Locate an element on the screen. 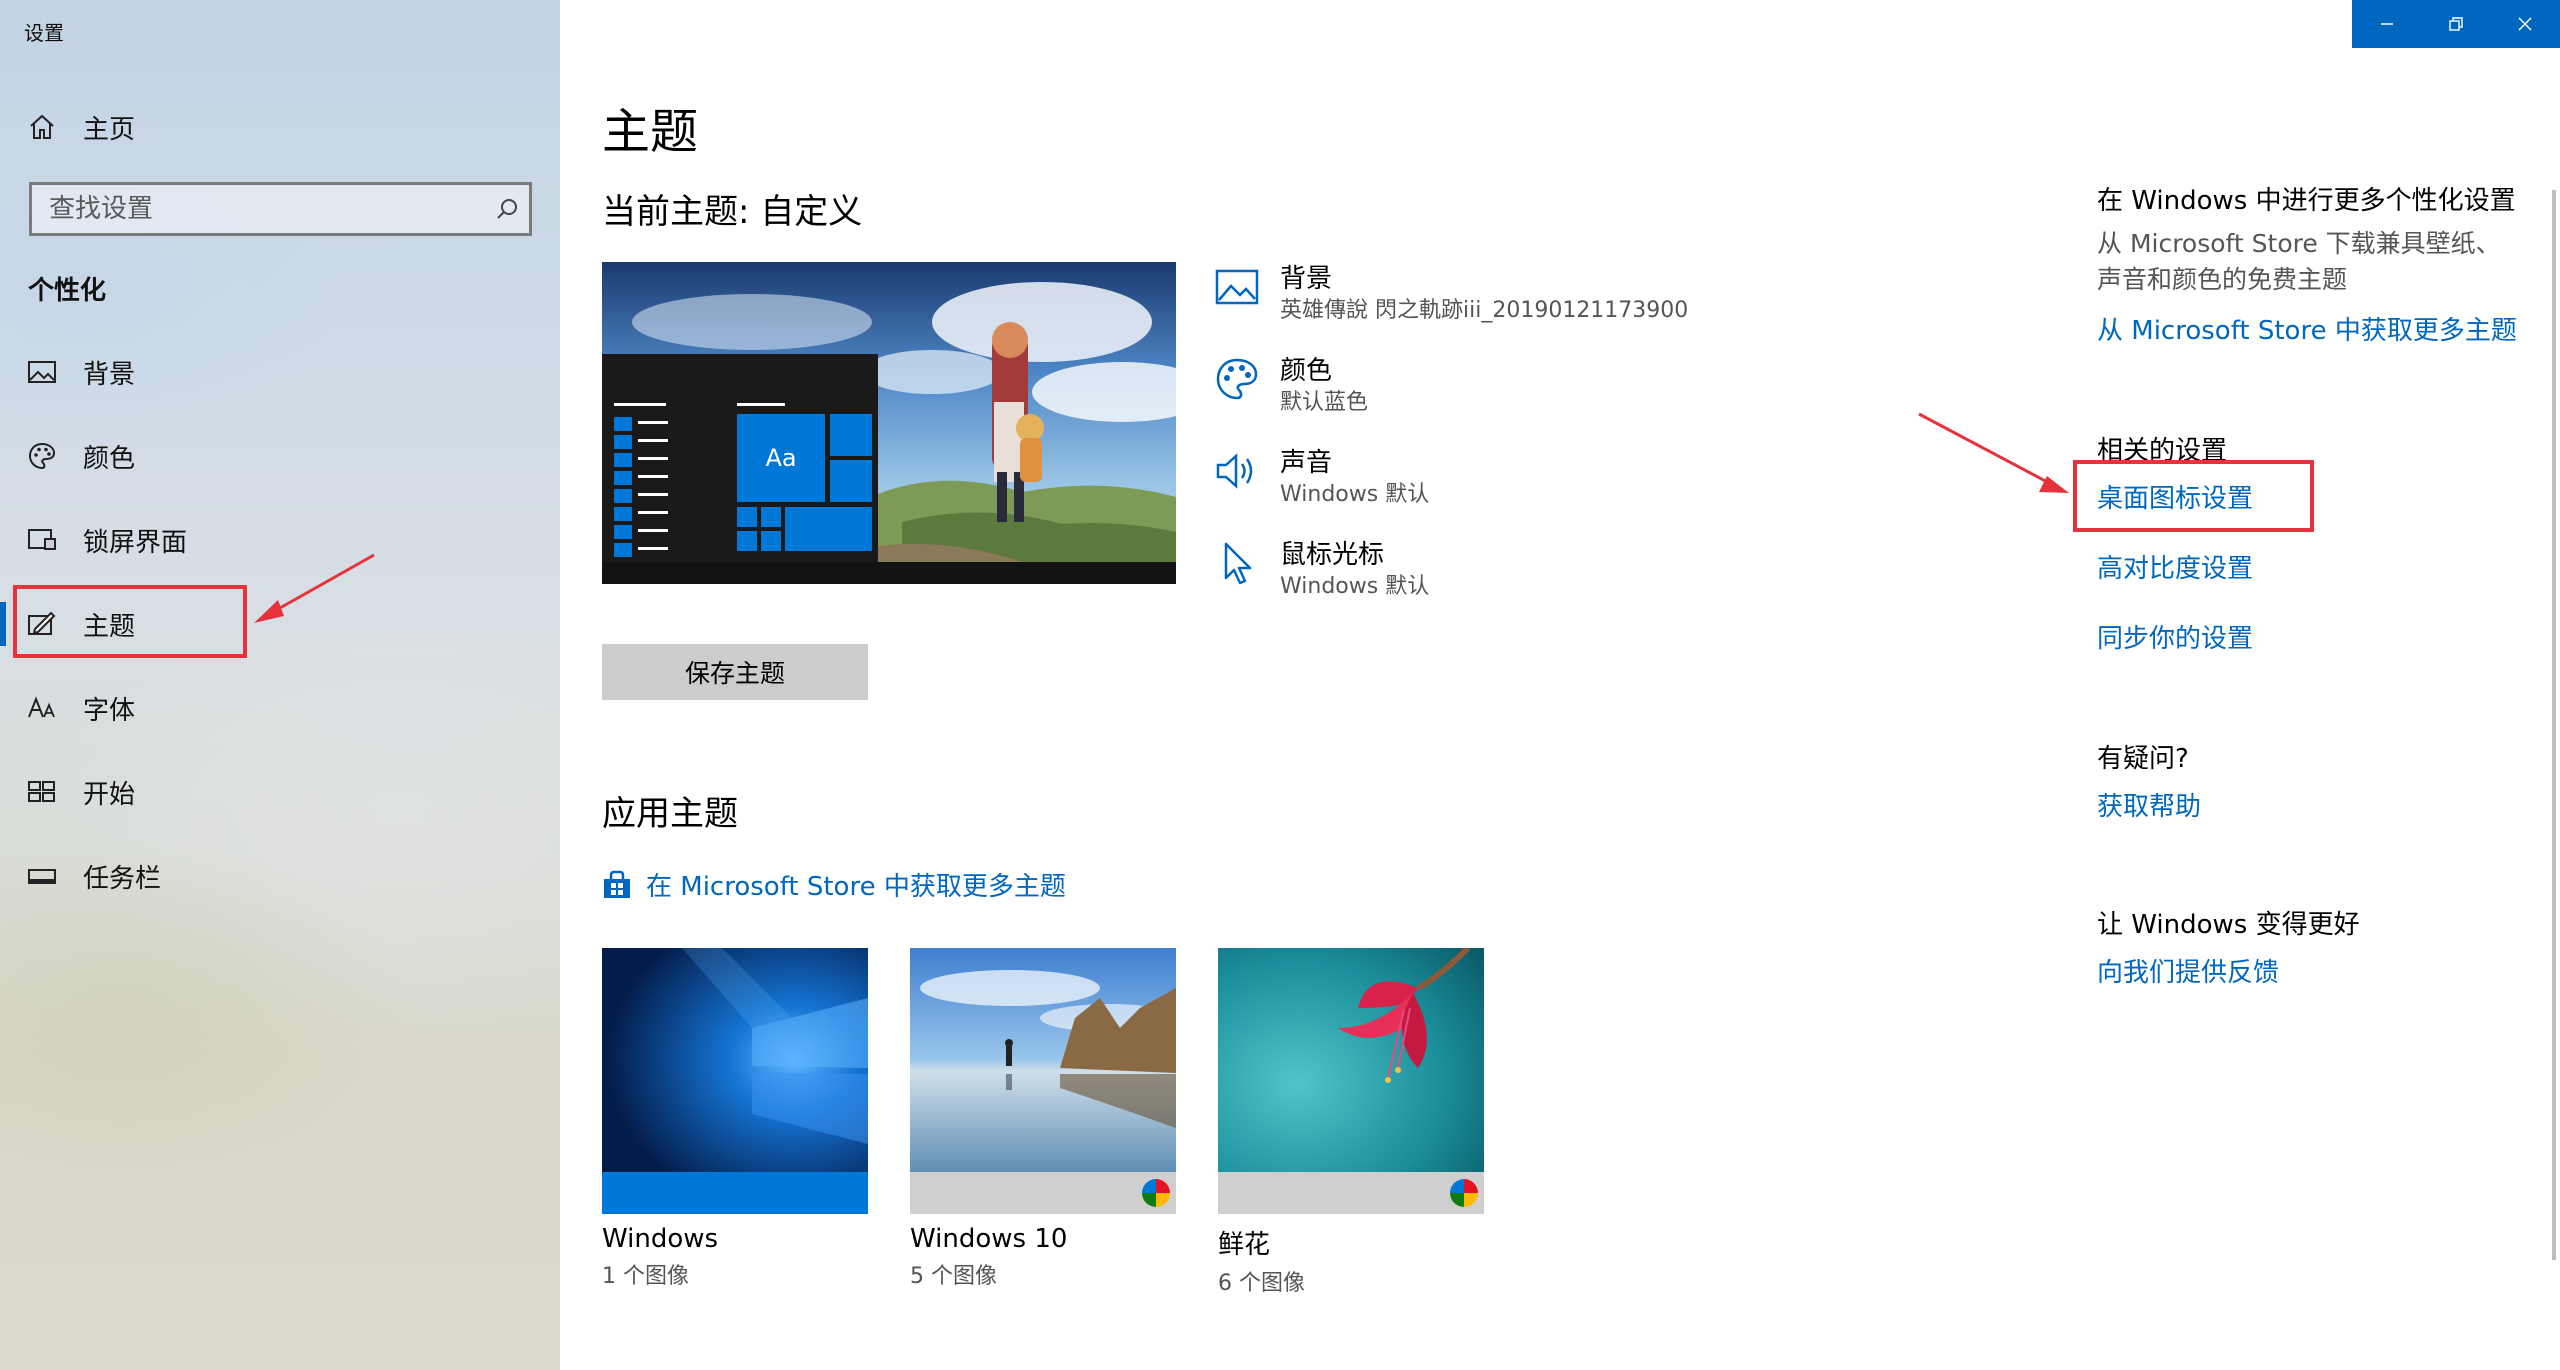  theme-tile-windows-10: Windows 10 5 个图像 is located at coordinates (1043, 1119).